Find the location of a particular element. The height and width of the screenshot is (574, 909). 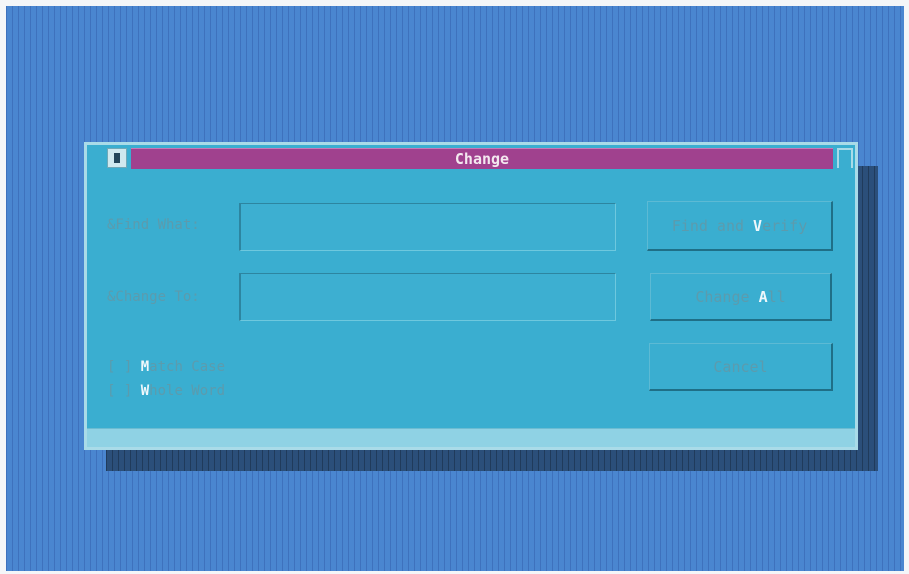

title-bar: Change is located at coordinates (482, 158).